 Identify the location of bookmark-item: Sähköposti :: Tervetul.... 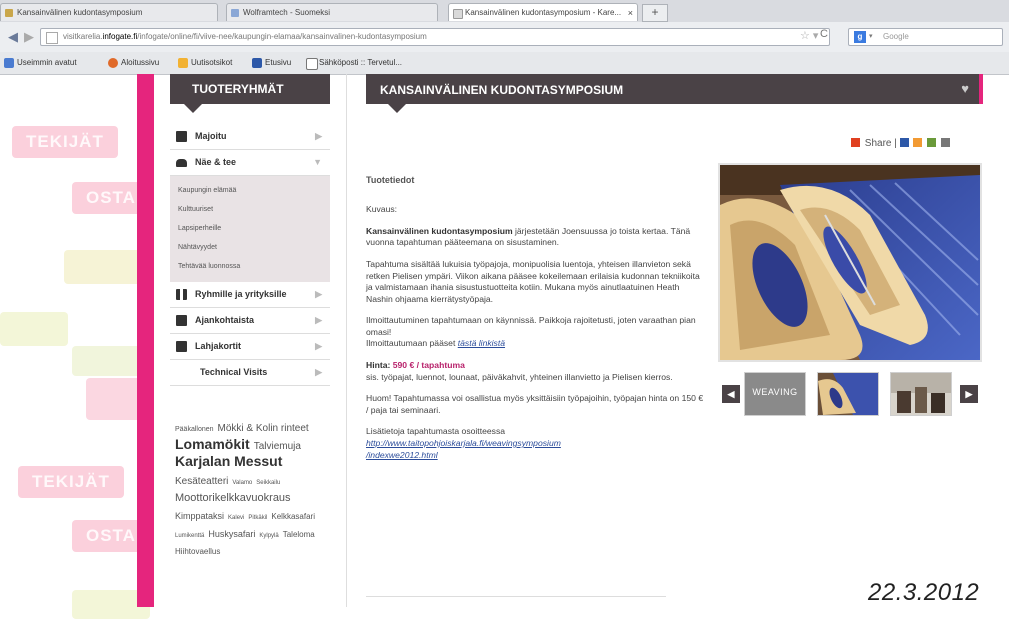
(354, 63).